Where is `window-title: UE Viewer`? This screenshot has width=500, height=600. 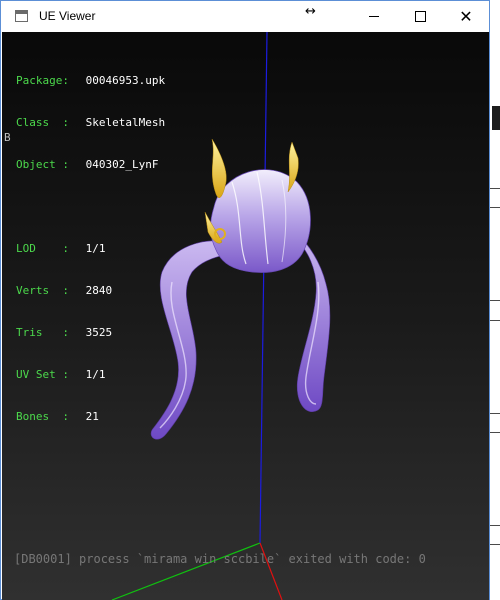
window-title: UE Viewer is located at coordinates (67, 16).